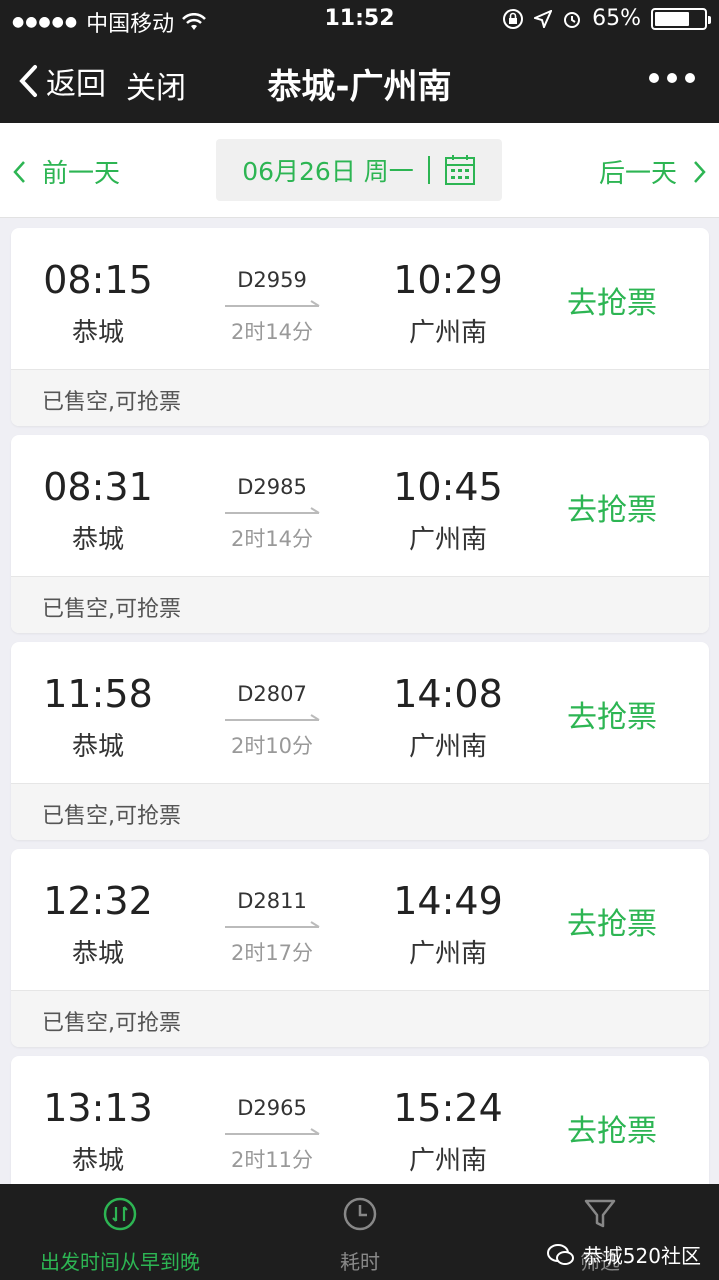  Describe the element at coordinates (272, 746) in the screenshot. I see `travel-duration: 2时10分` at that location.